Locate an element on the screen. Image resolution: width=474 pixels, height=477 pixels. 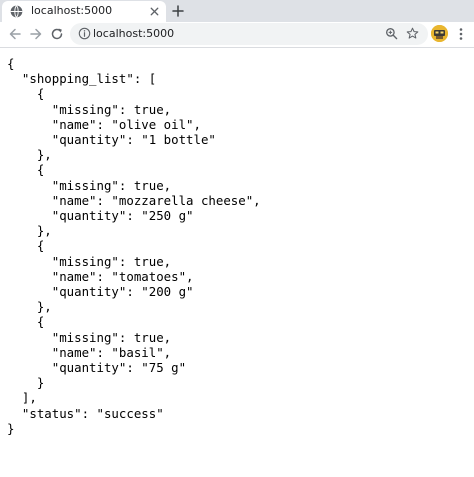
browser-tab: localhost:5000 is located at coordinates (84, 11).